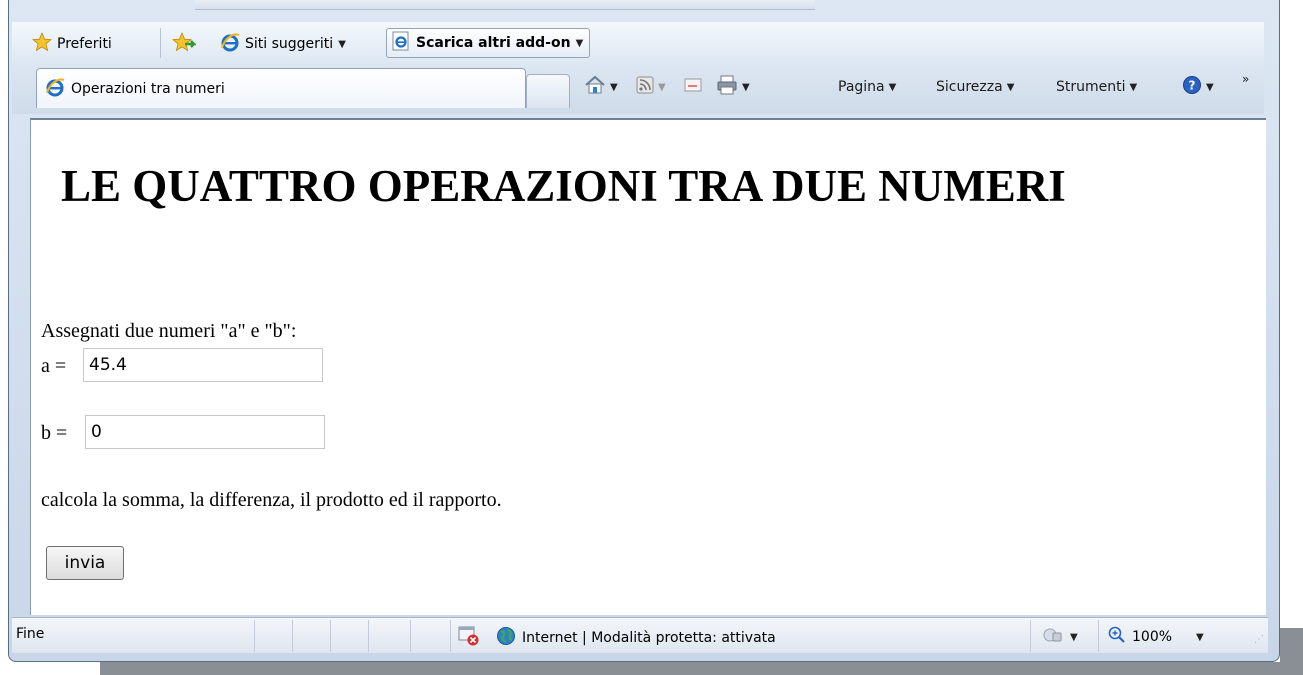 This screenshot has width=1303, height=675. Describe the element at coordinates (1152, 637) in the screenshot. I see `zoom-level: 100%` at that location.